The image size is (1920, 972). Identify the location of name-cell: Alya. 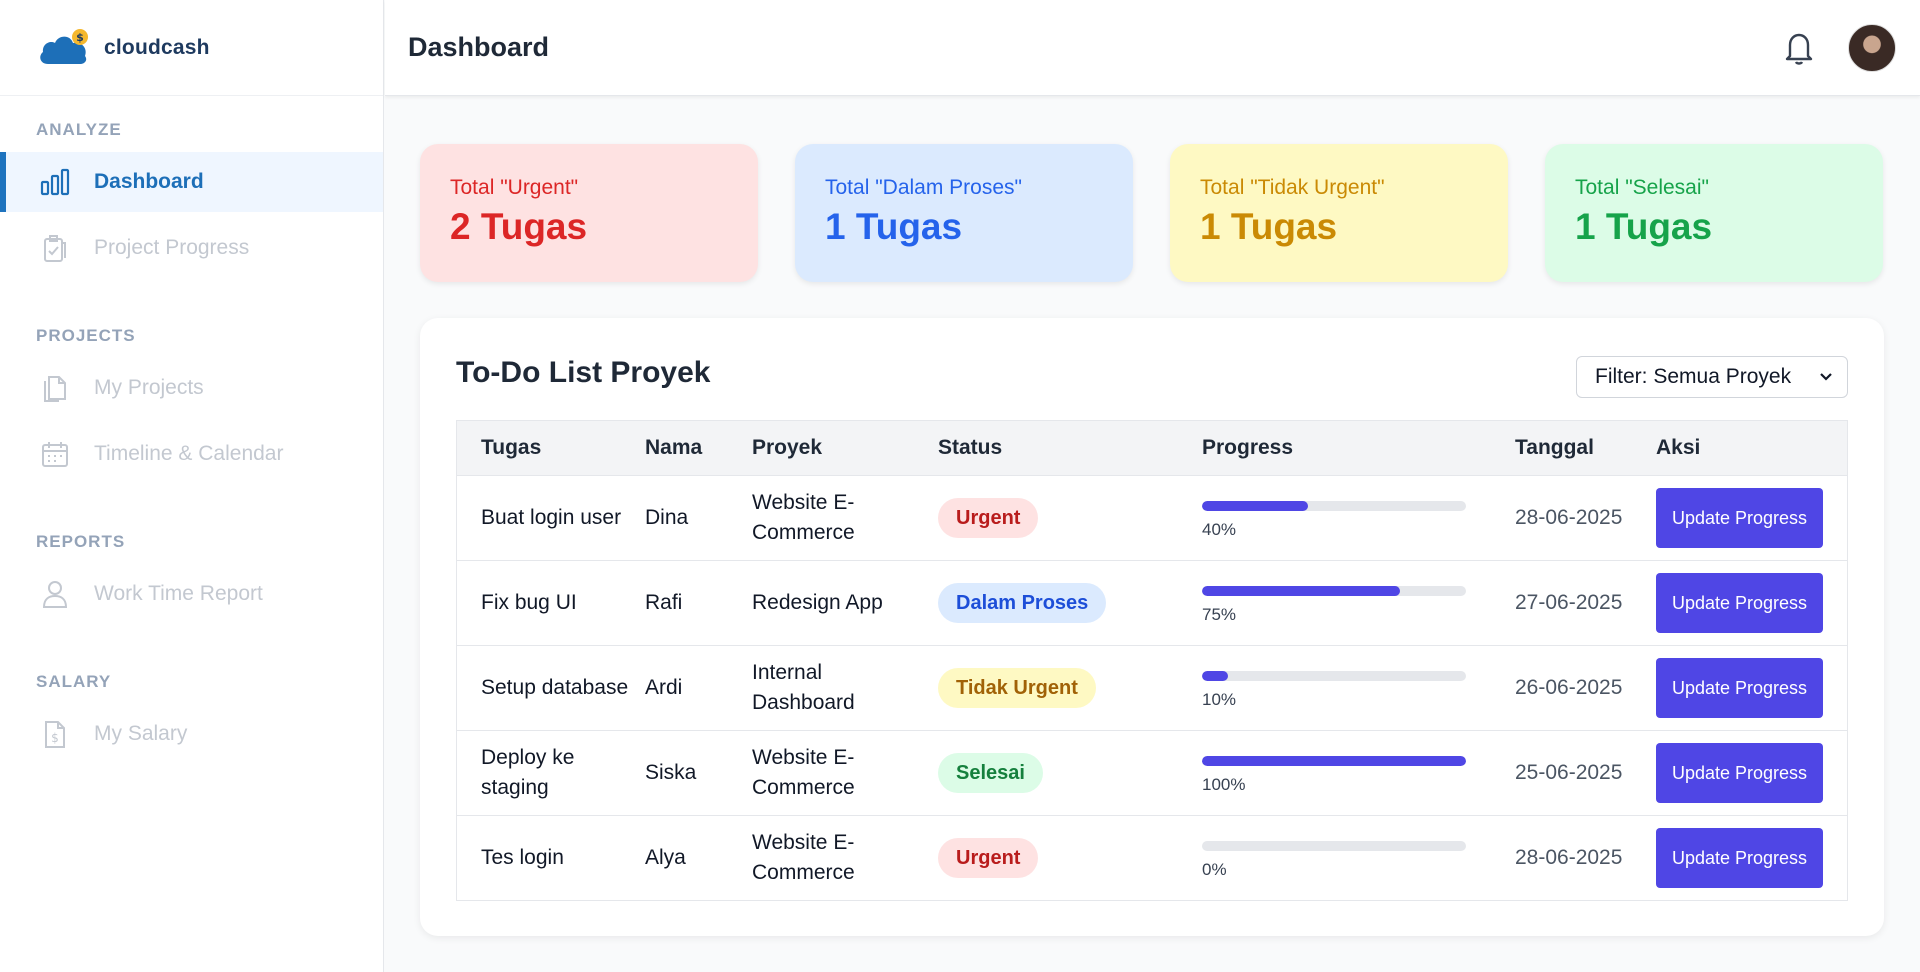
(665, 857).